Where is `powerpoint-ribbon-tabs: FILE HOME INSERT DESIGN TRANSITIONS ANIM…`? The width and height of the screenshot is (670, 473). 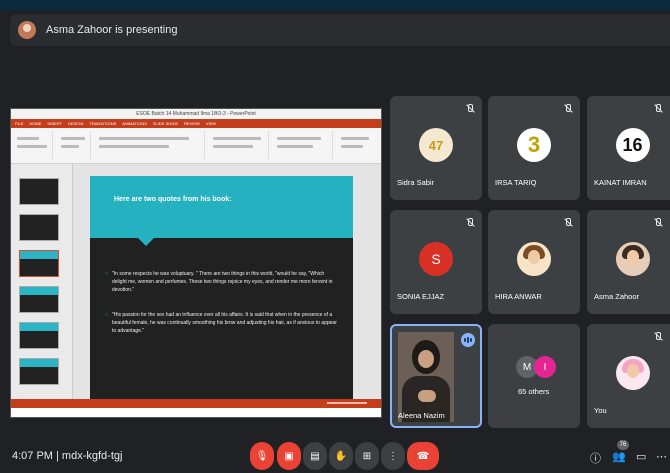 powerpoint-ribbon-tabs: FILE HOME INSERT DESIGN TRANSITIONS ANIM… is located at coordinates (196, 123).